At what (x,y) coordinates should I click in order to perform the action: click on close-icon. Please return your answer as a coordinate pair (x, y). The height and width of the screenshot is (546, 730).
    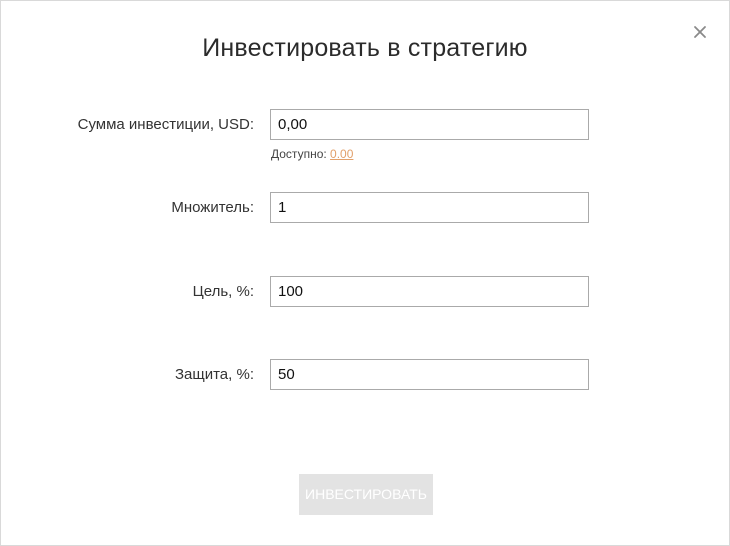
    Looking at the image, I should click on (700, 32).